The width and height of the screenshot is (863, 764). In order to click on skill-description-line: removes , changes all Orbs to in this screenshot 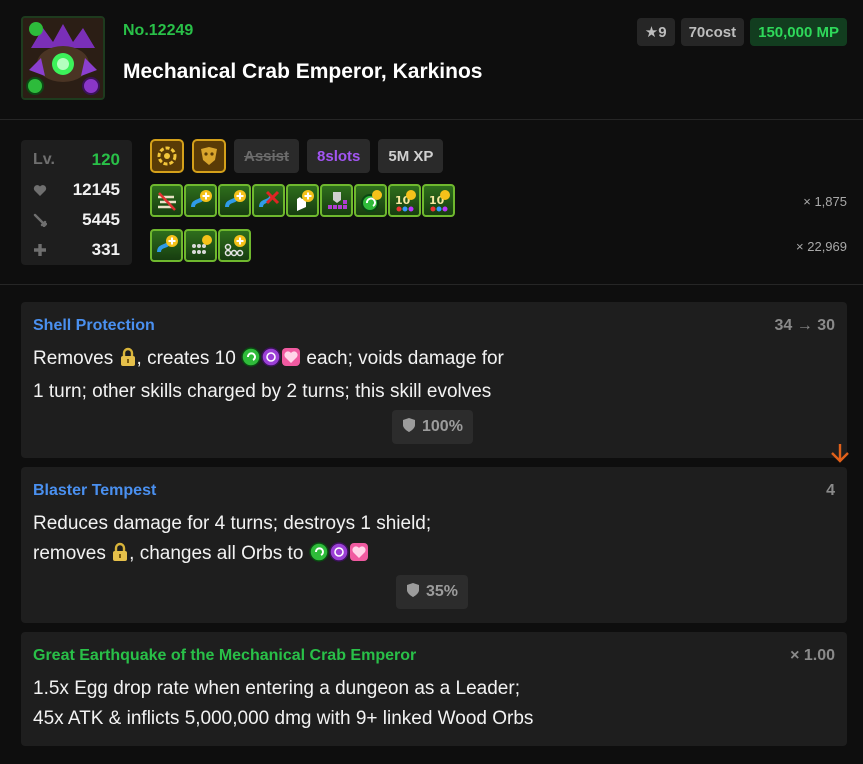, I will do `click(433, 555)`.